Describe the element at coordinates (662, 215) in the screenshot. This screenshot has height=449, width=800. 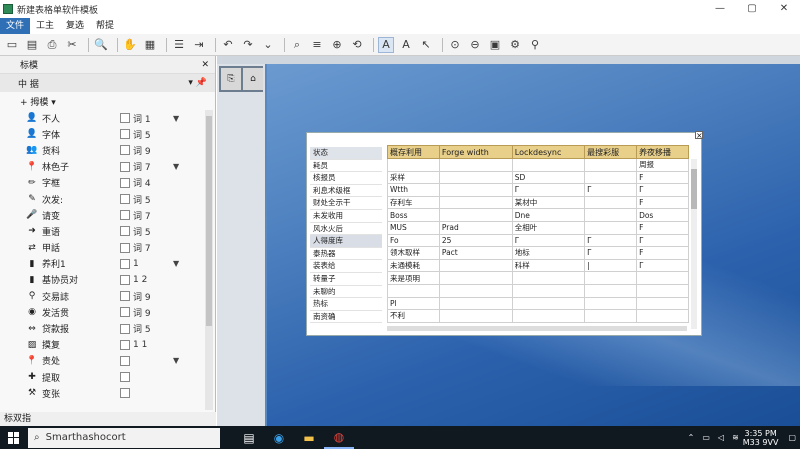
I see `table-cell: Dos` at that location.